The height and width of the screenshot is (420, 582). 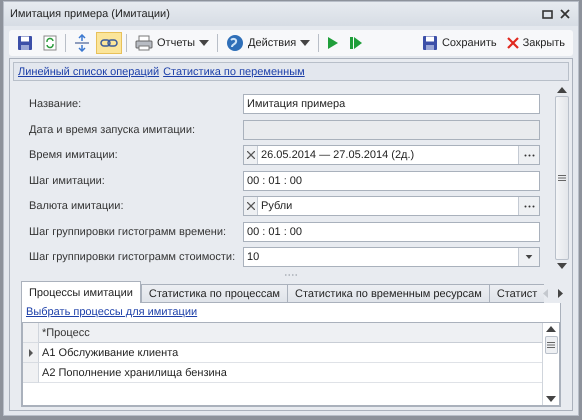 What do you see at coordinates (356, 43) in the screenshot?
I see `step-forward-icon` at bounding box center [356, 43].